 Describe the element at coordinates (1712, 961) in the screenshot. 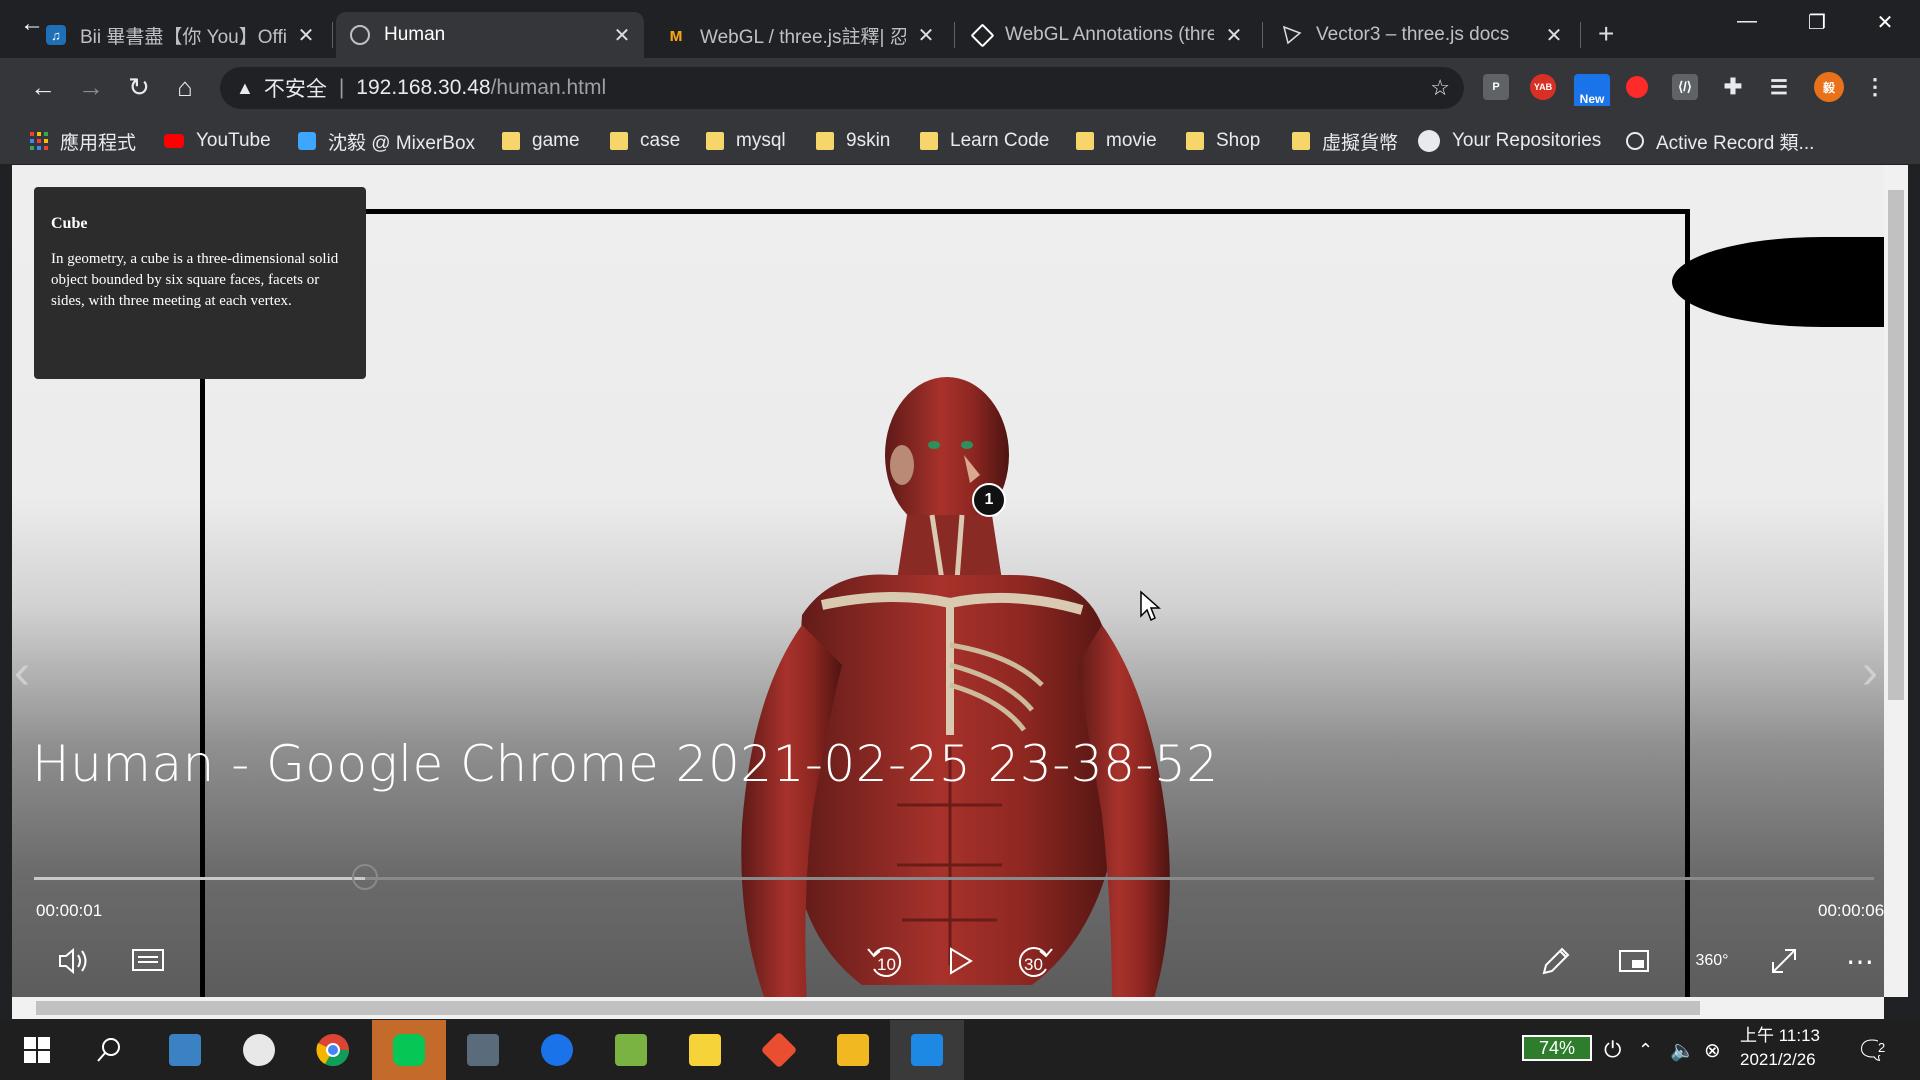

I see `vr-360-icon: 360°` at that location.